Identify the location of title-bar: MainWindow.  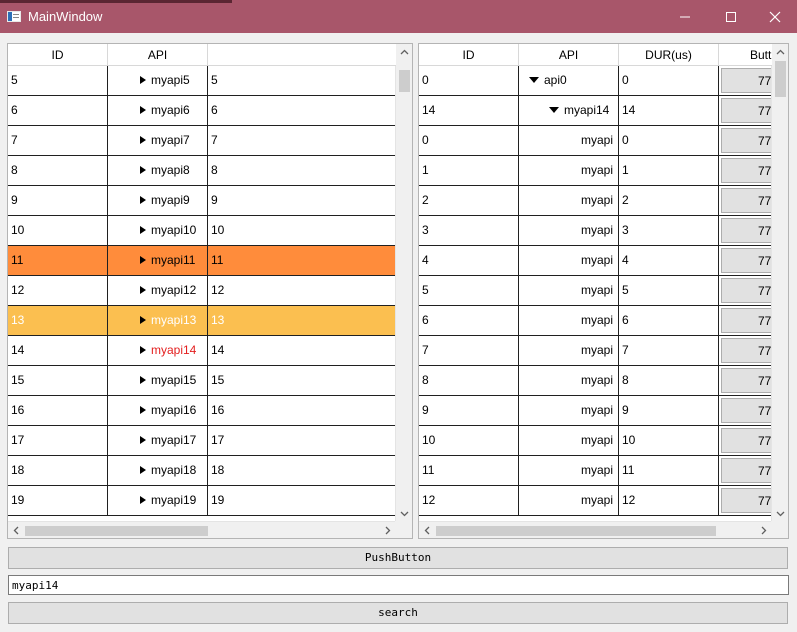
(398, 16).